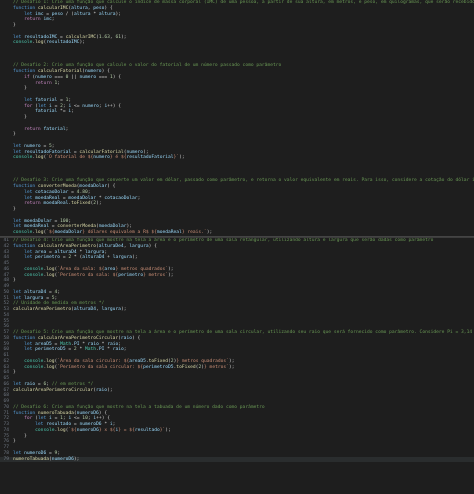  Describe the element at coordinates (104, 37) in the screenshot. I see `code-token: 1.63` at that location.